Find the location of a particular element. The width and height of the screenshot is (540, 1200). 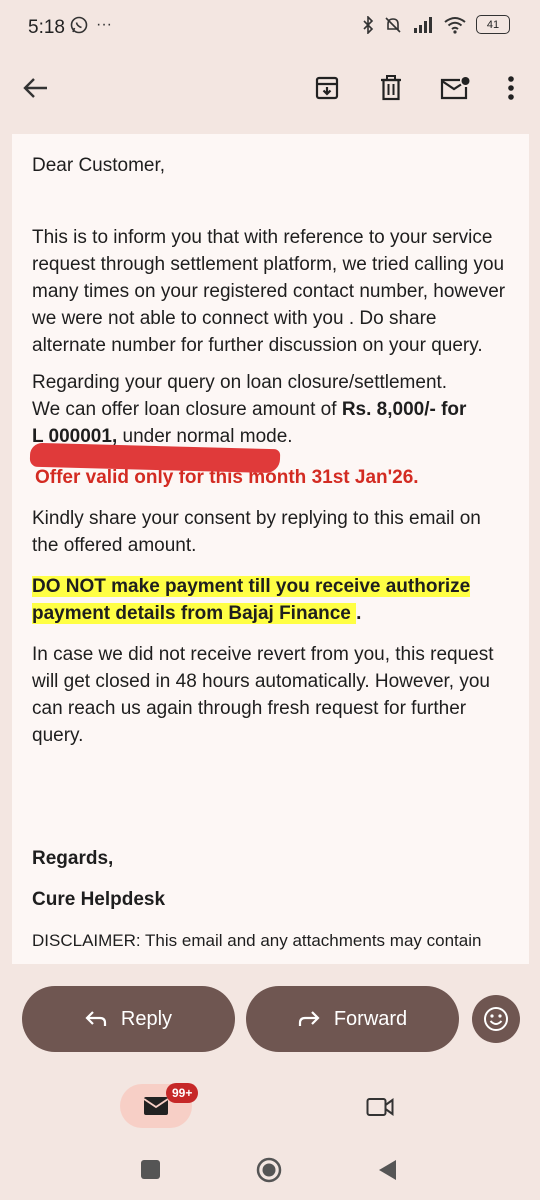

warning-period: . is located at coordinates (359, 613).